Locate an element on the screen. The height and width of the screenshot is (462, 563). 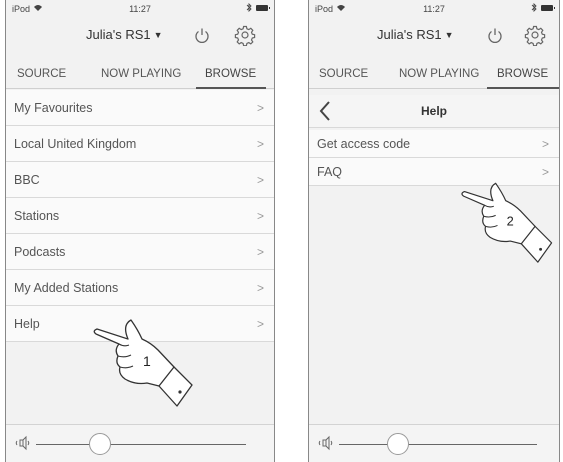
callout-step-2: 2 is located at coordinates (510, 220).